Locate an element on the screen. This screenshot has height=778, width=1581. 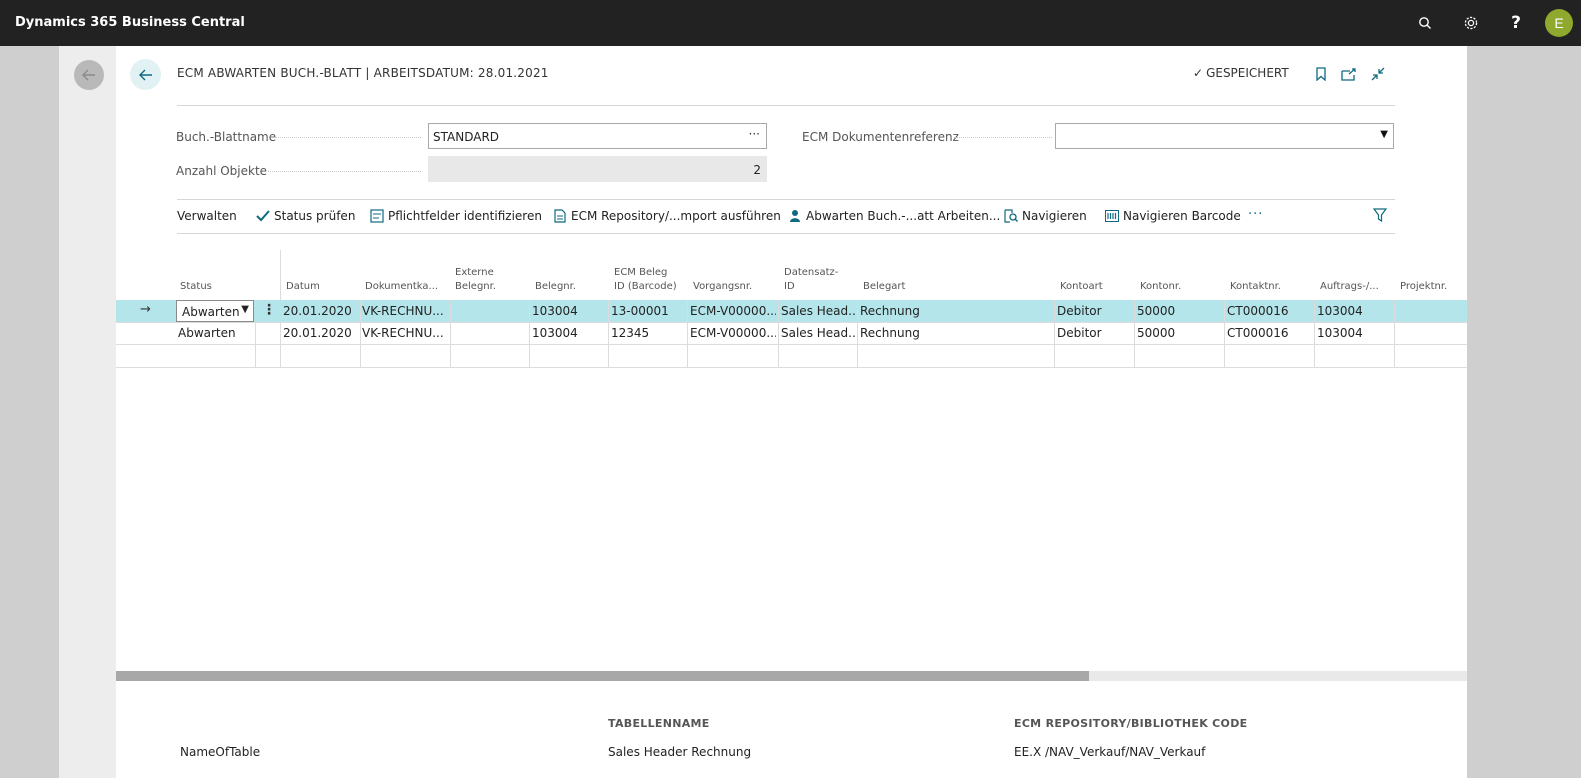
check-status-label: Status prüfen is located at coordinates (315, 216).